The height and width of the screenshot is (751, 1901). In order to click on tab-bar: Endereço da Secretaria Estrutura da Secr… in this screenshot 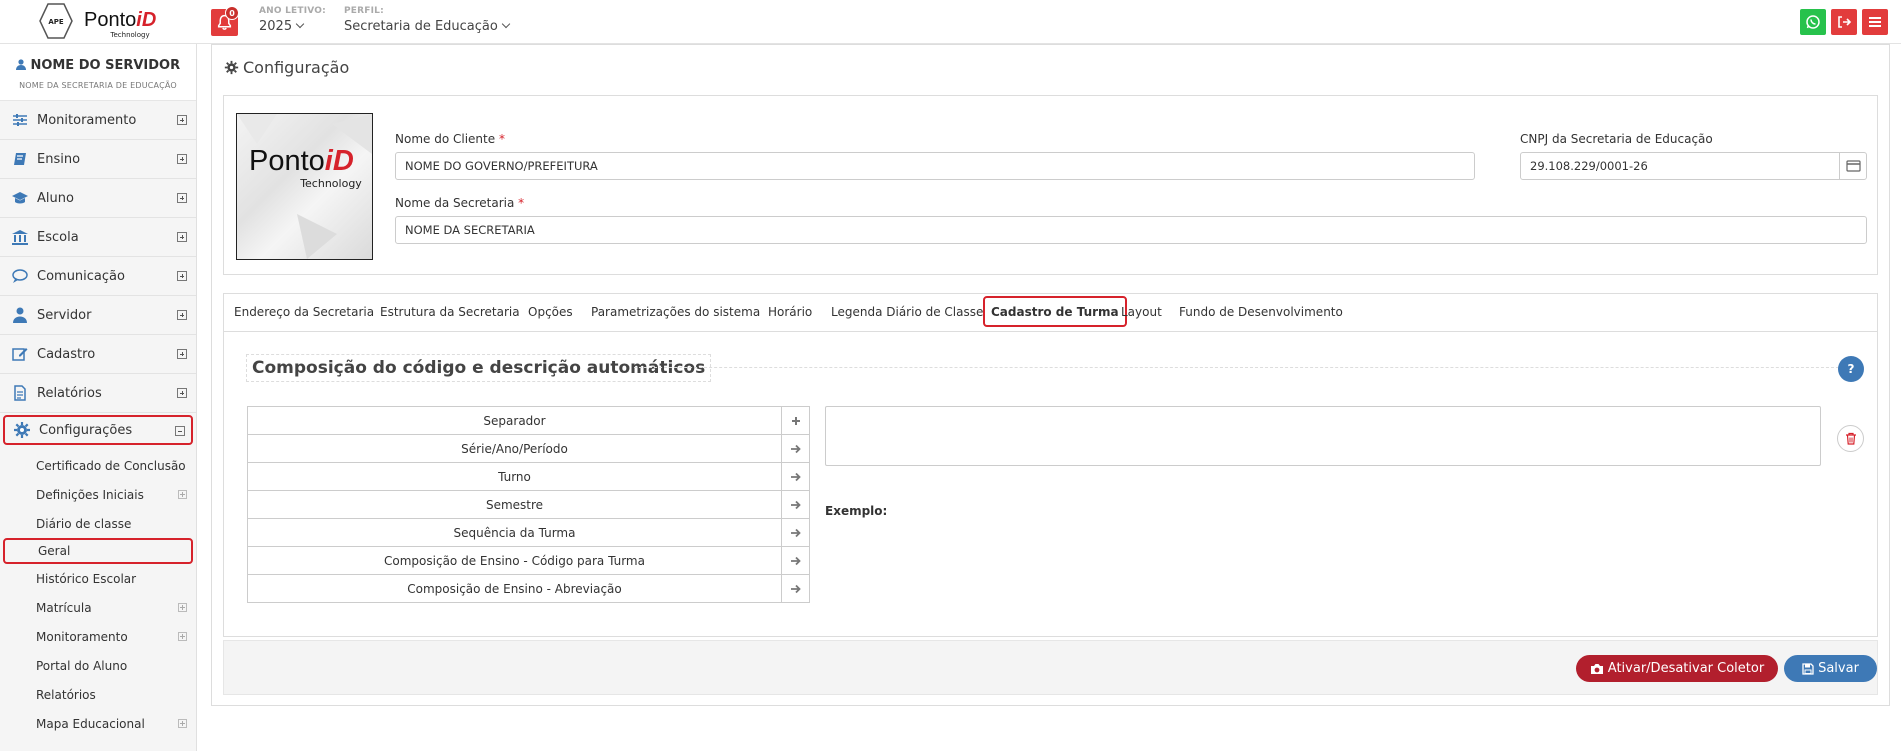, I will do `click(1050, 313)`.